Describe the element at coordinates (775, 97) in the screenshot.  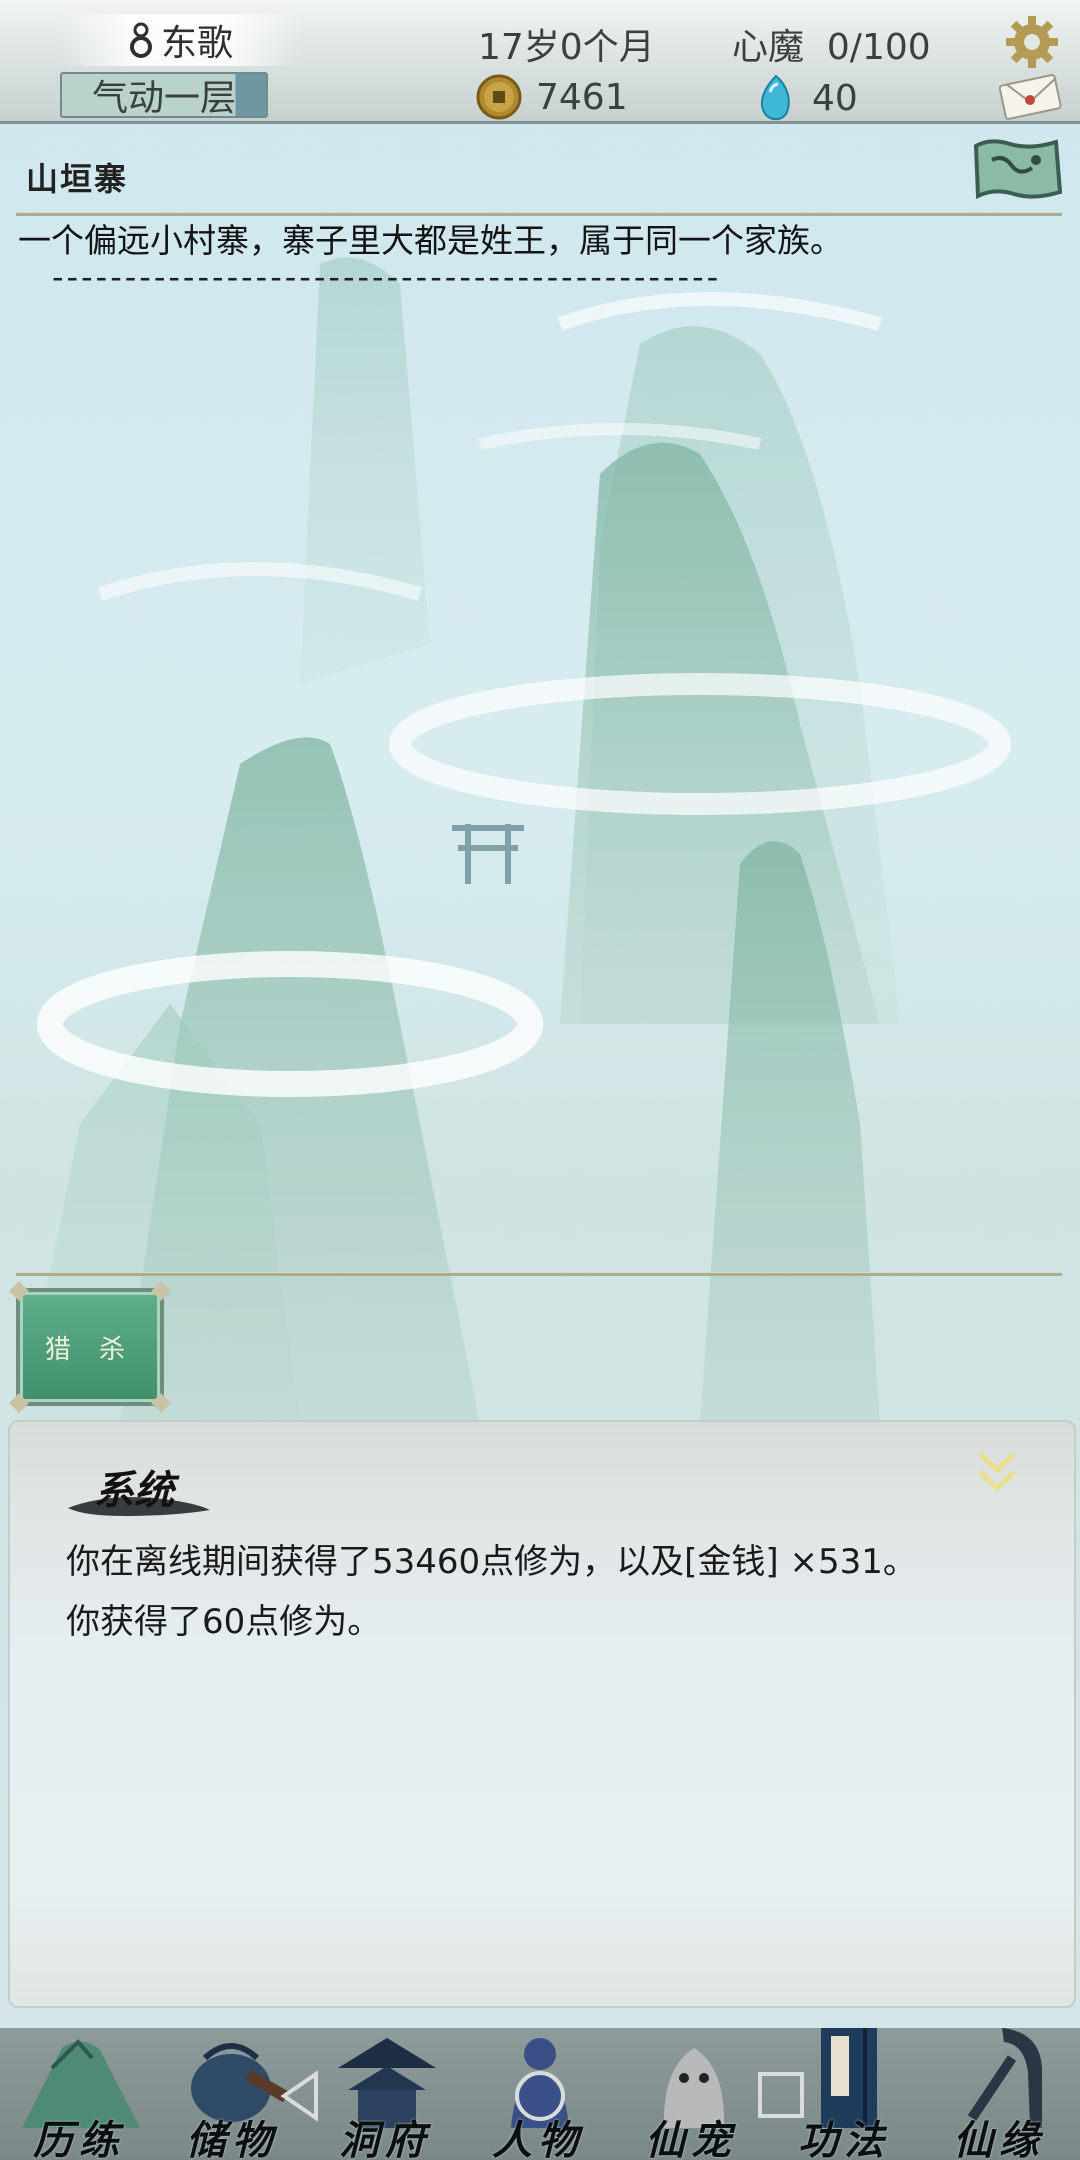
I see `spirit-stone-icon` at that location.